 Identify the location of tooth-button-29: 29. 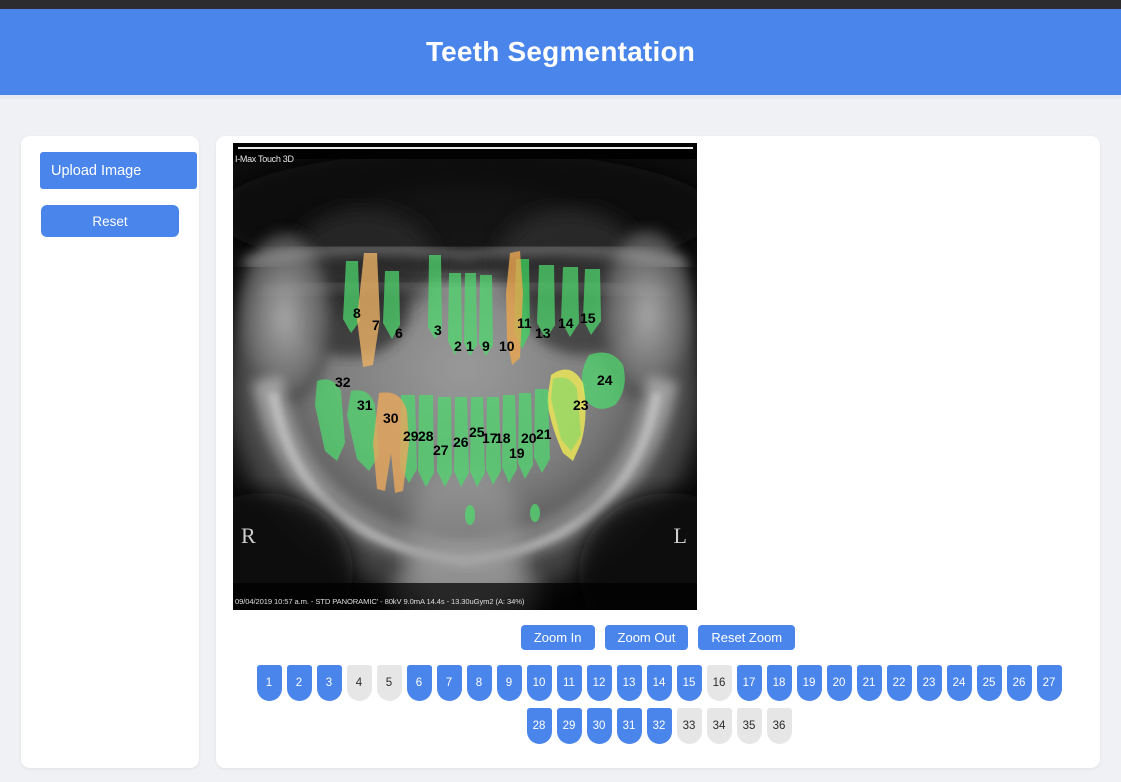
(569, 726).